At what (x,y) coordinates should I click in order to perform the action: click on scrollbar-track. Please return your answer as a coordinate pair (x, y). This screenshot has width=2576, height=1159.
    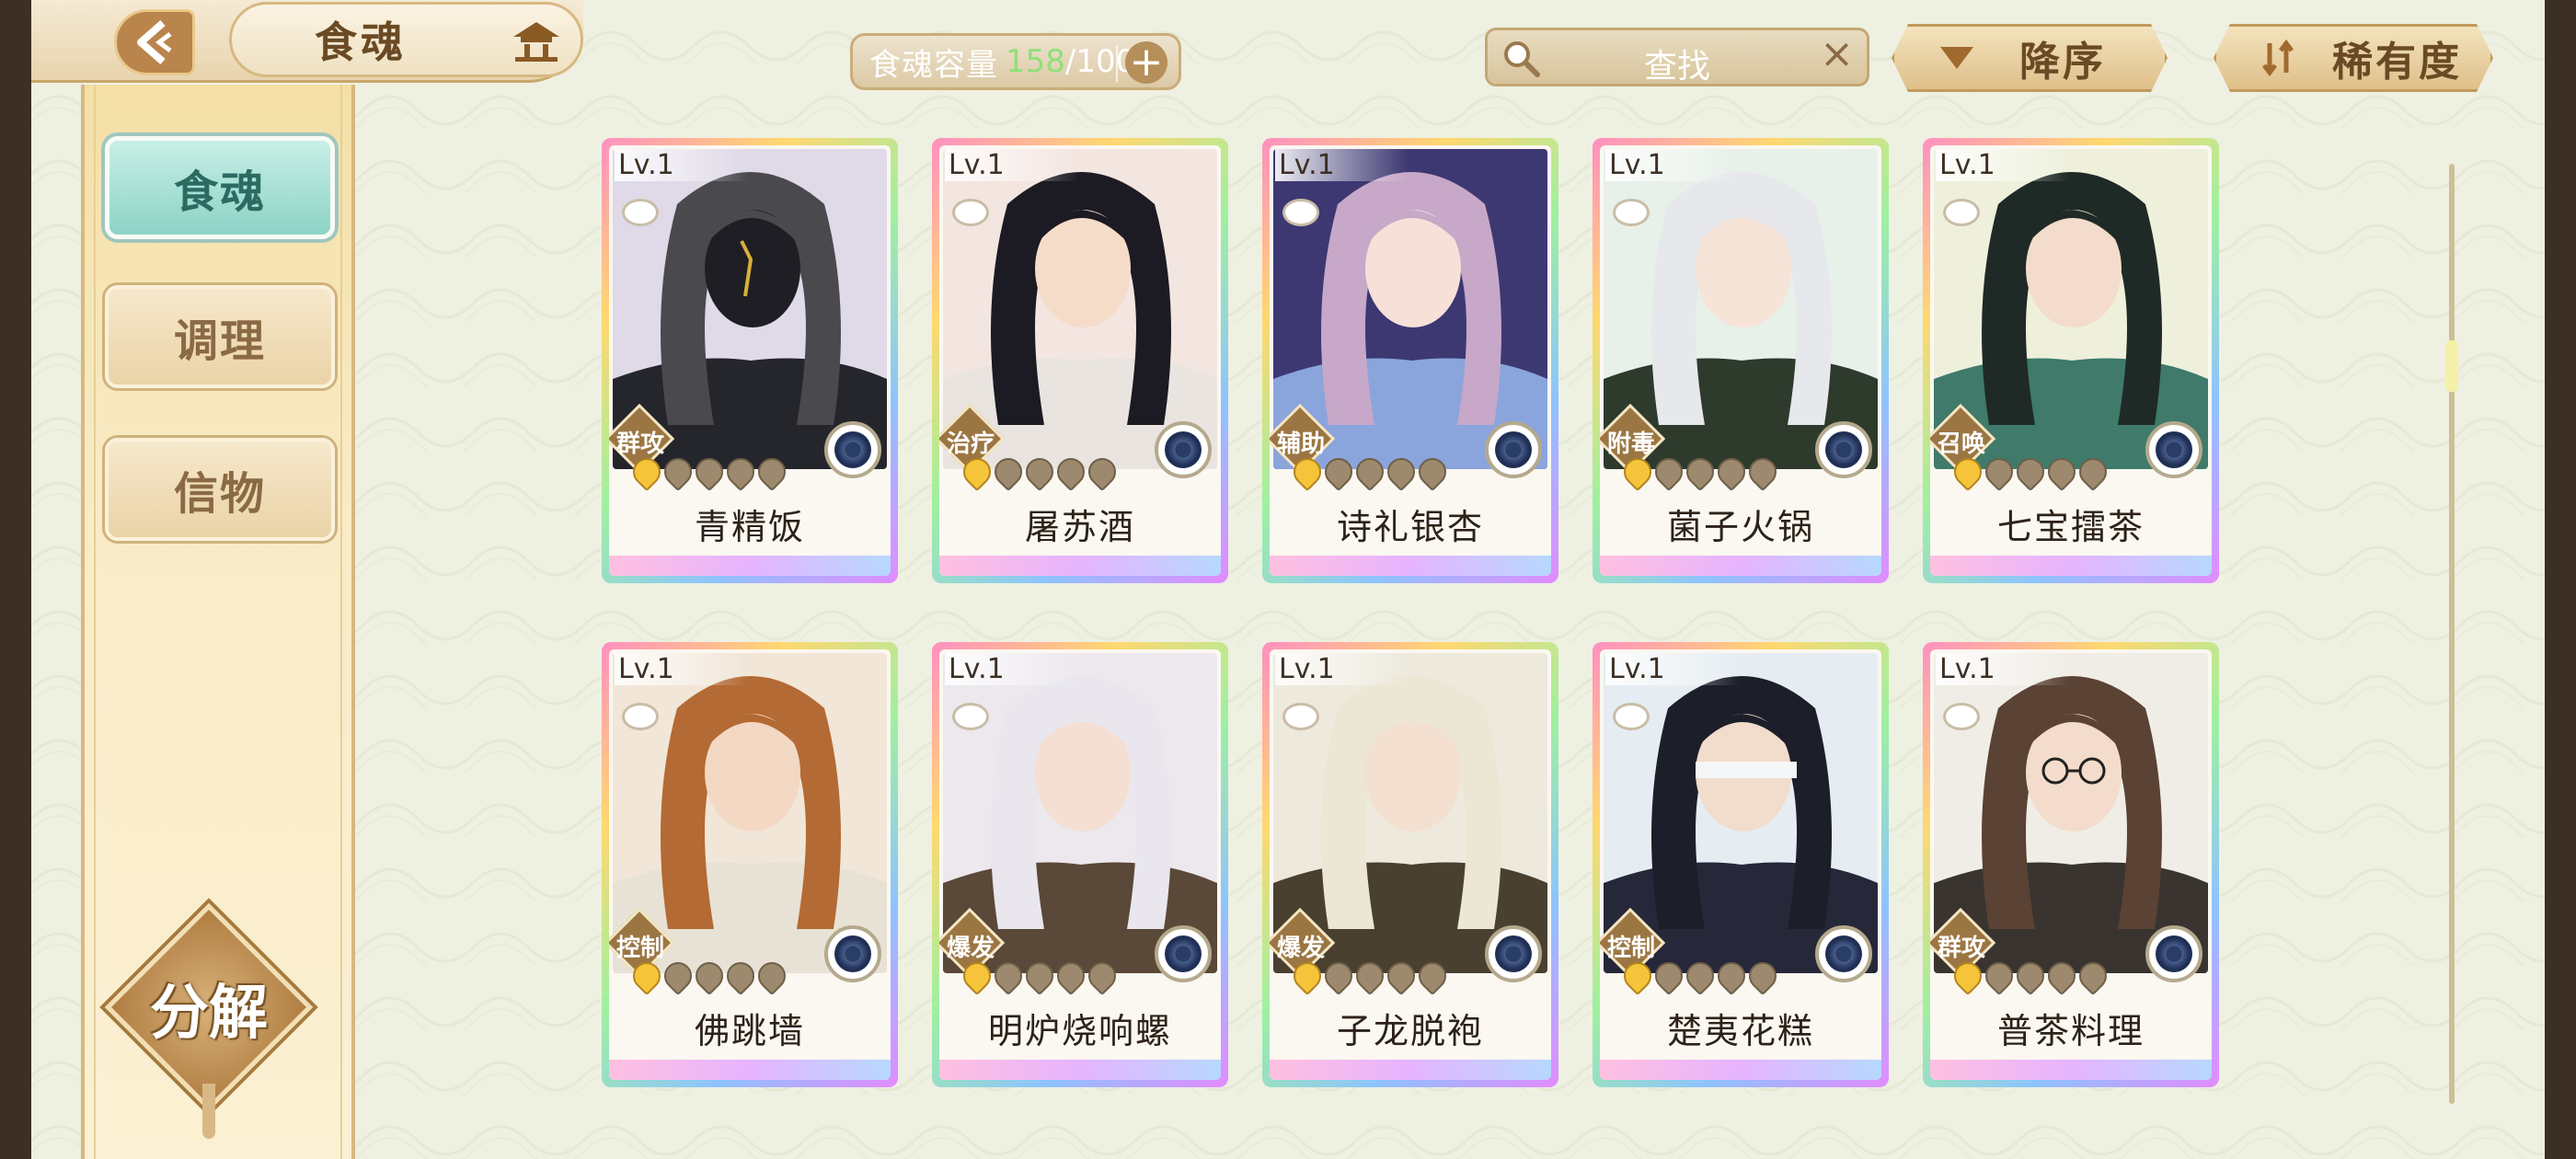
    Looking at the image, I should click on (2452, 634).